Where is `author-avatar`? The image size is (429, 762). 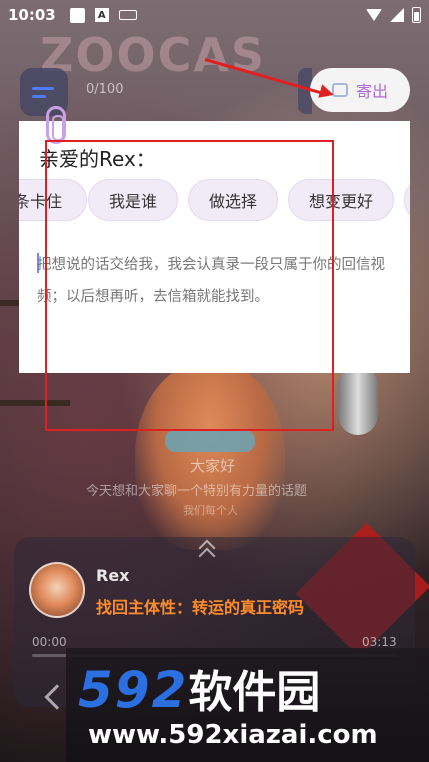
author-avatar is located at coordinates (57, 590).